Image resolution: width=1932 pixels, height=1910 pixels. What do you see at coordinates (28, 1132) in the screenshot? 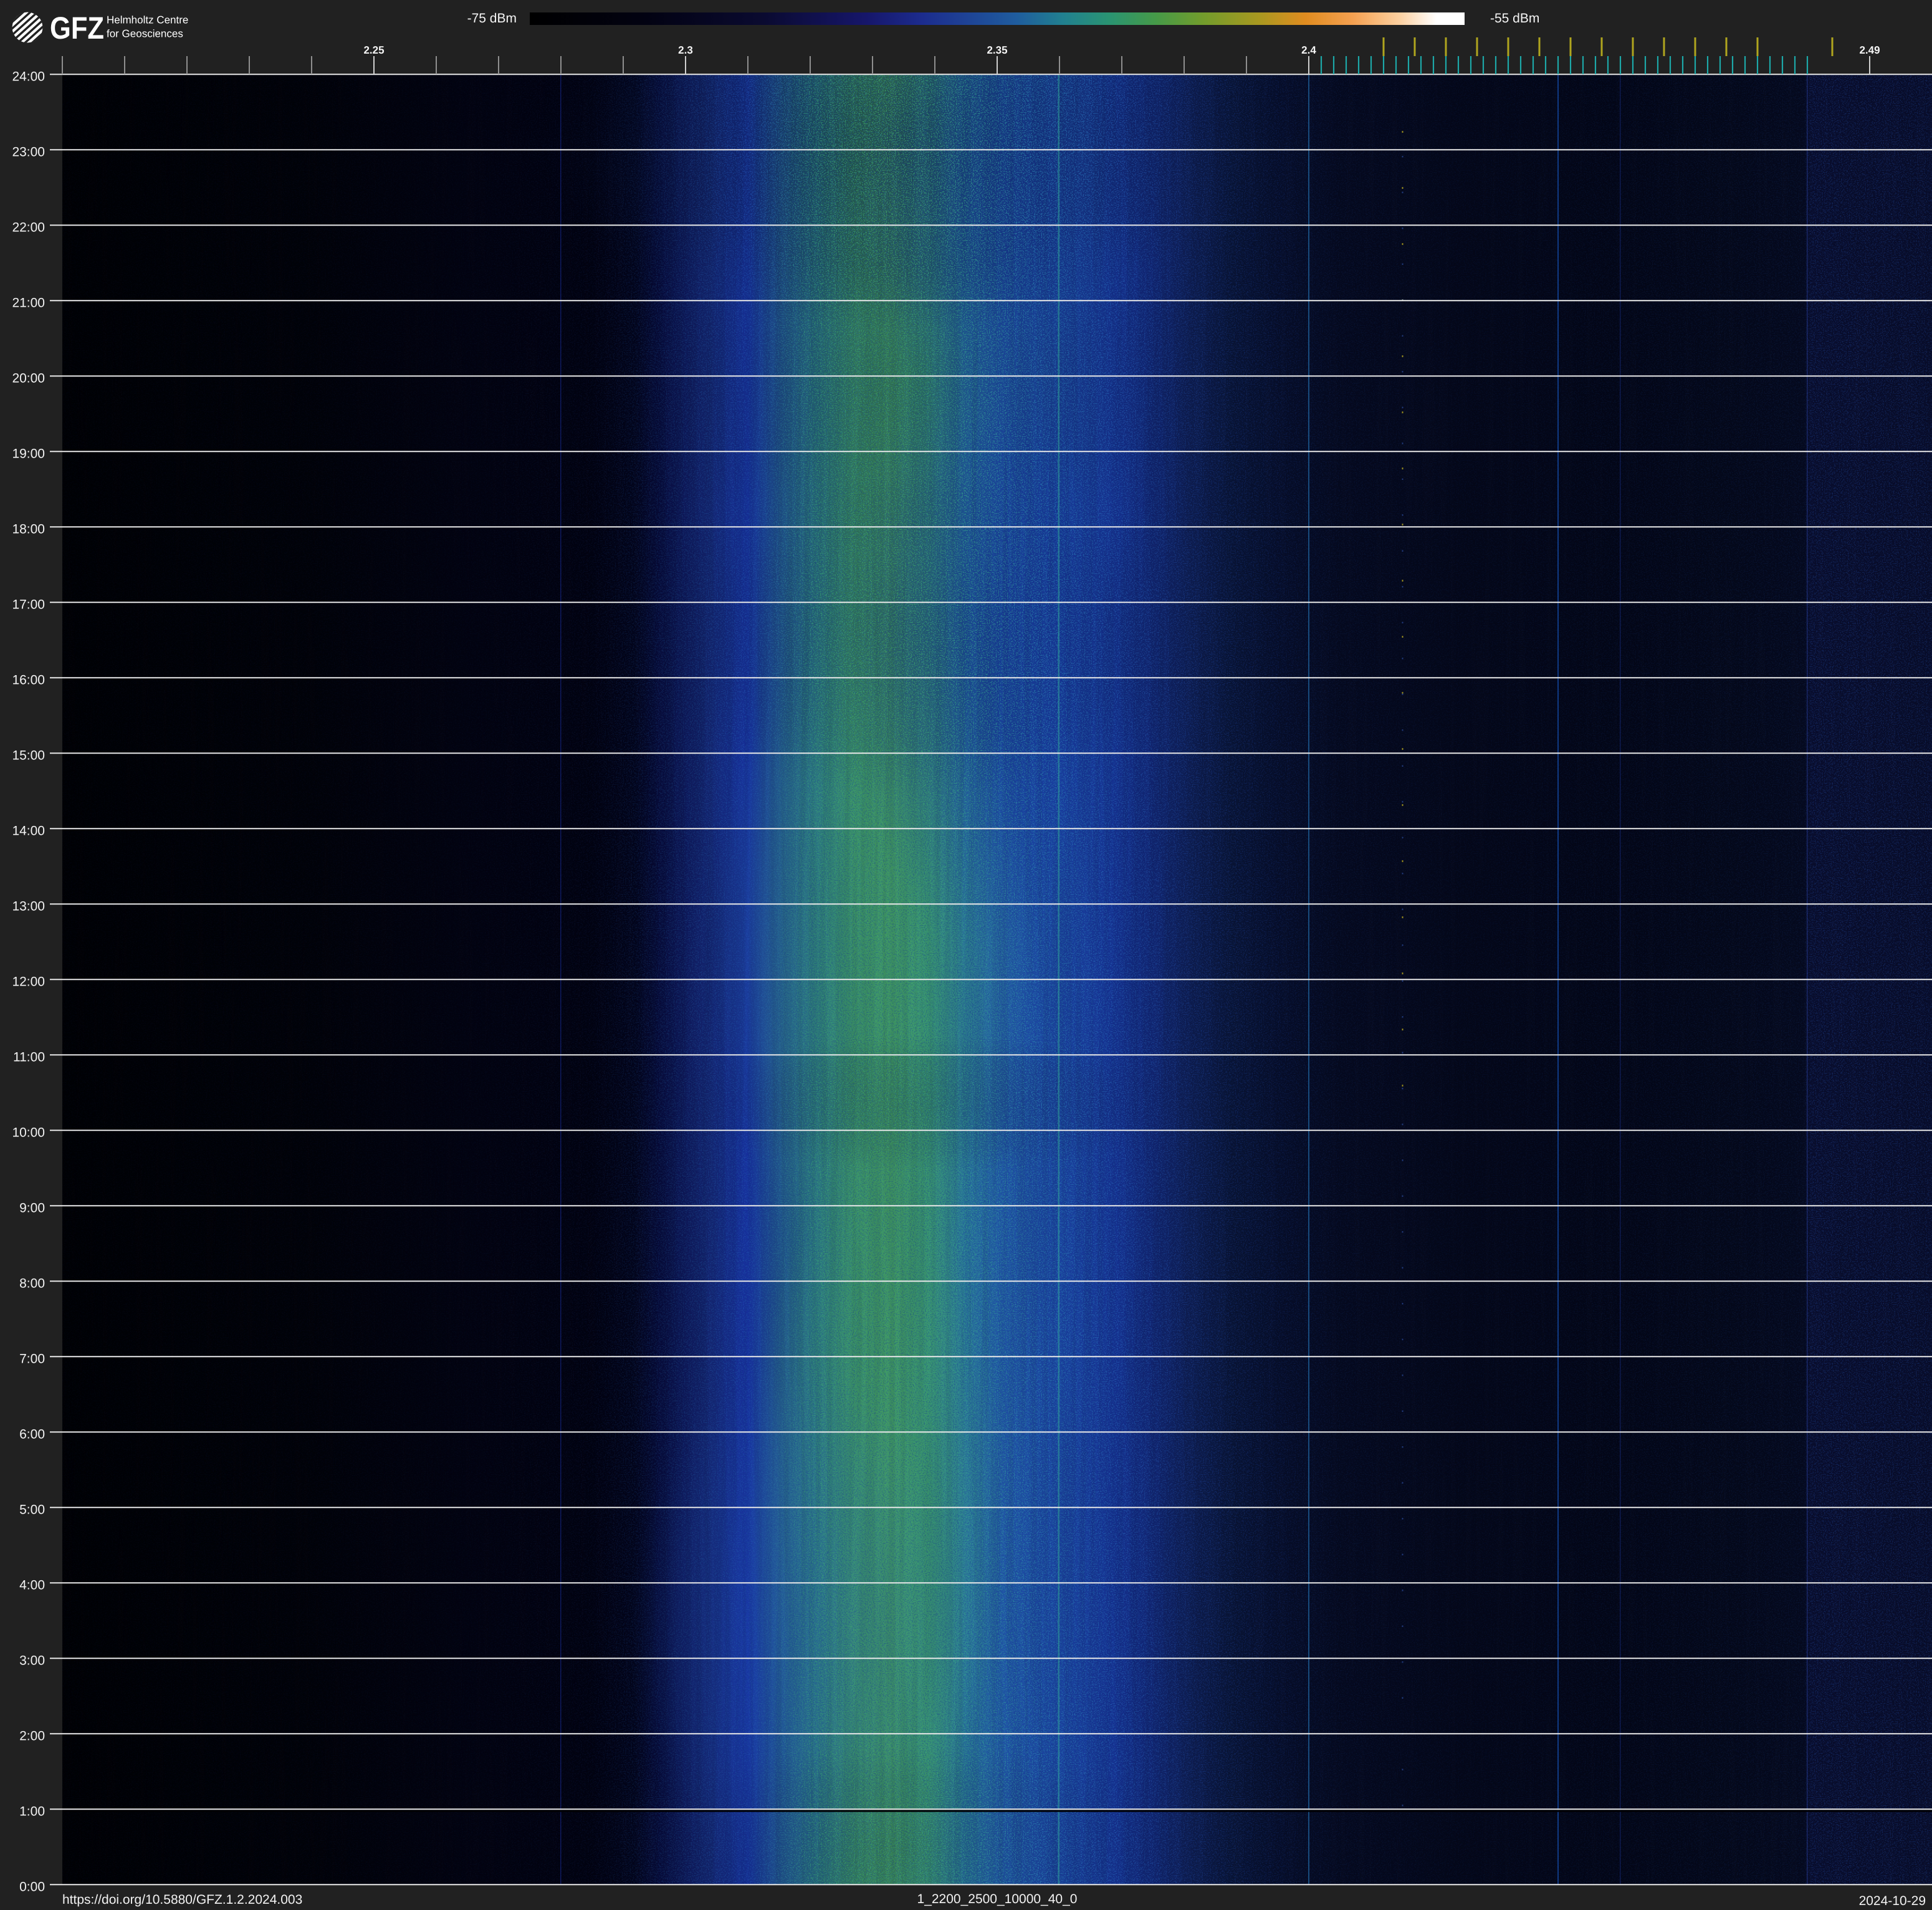
I see `svg-text: 10:00` at bounding box center [28, 1132].